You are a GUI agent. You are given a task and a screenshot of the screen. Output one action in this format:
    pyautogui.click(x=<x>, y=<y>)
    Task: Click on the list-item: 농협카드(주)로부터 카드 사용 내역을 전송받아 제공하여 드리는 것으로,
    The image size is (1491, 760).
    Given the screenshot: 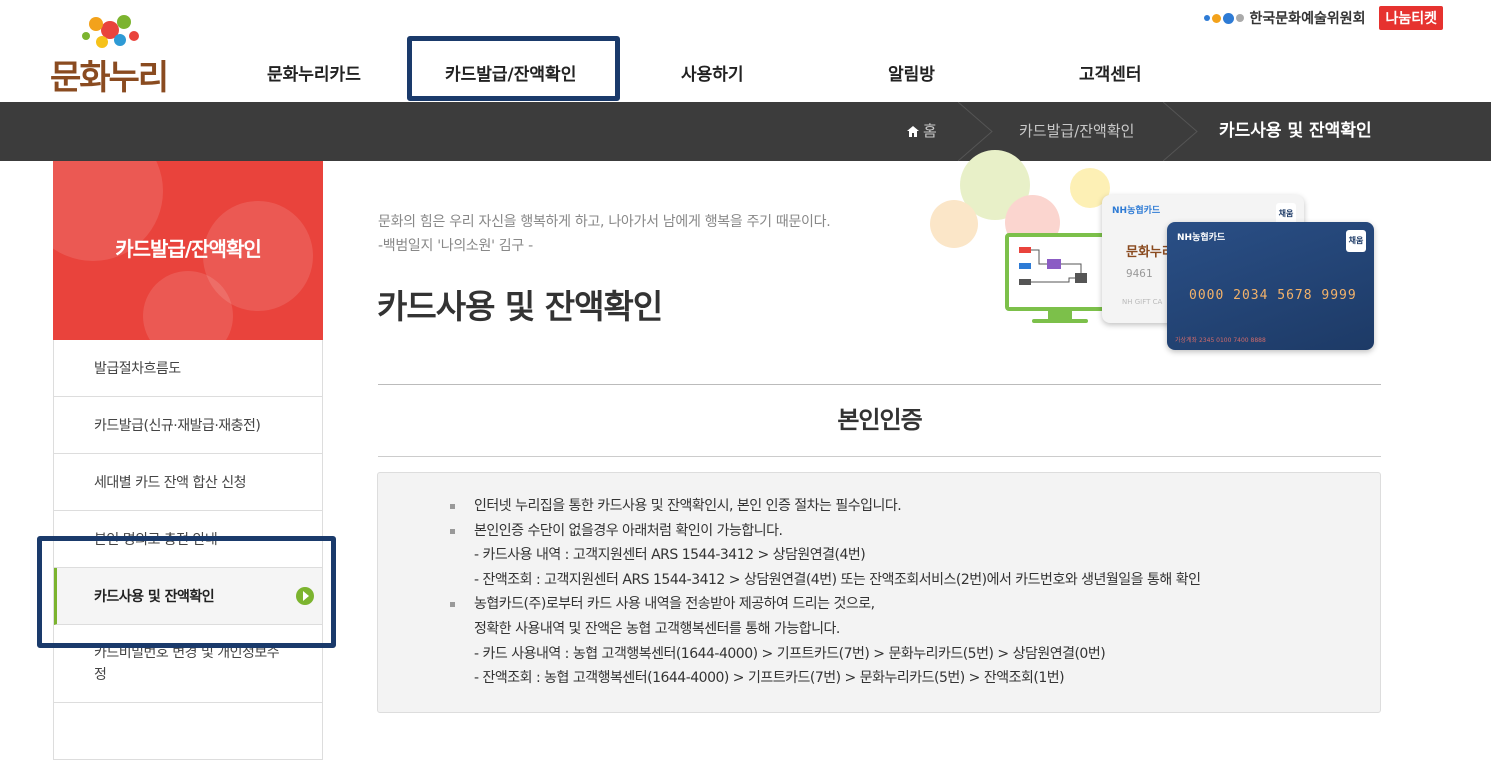 What is the action you would take?
    pyautogui.click(x=825, y=604)
    